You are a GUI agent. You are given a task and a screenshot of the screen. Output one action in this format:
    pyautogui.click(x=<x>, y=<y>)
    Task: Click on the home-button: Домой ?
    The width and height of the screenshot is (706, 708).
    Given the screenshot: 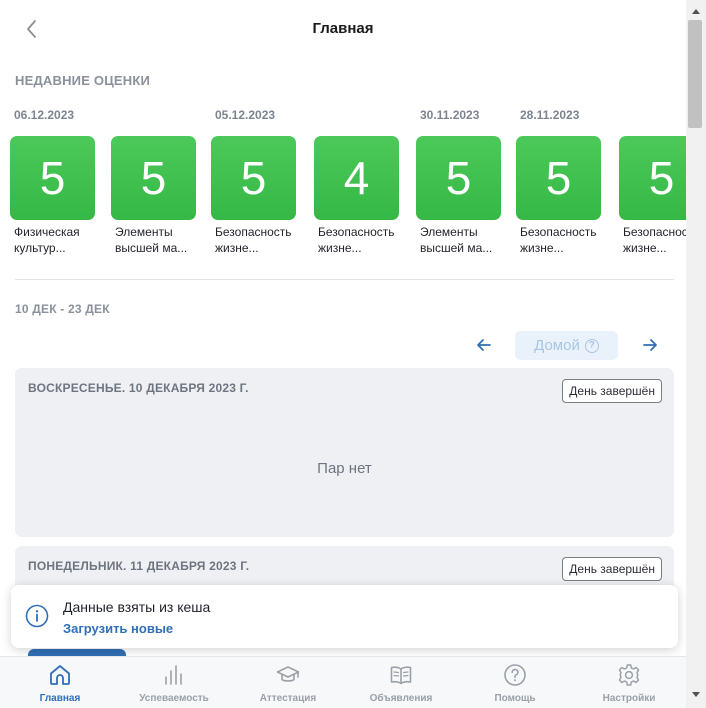 What is the action you would take?
    pyautogui.click(x=566, y=345)
    